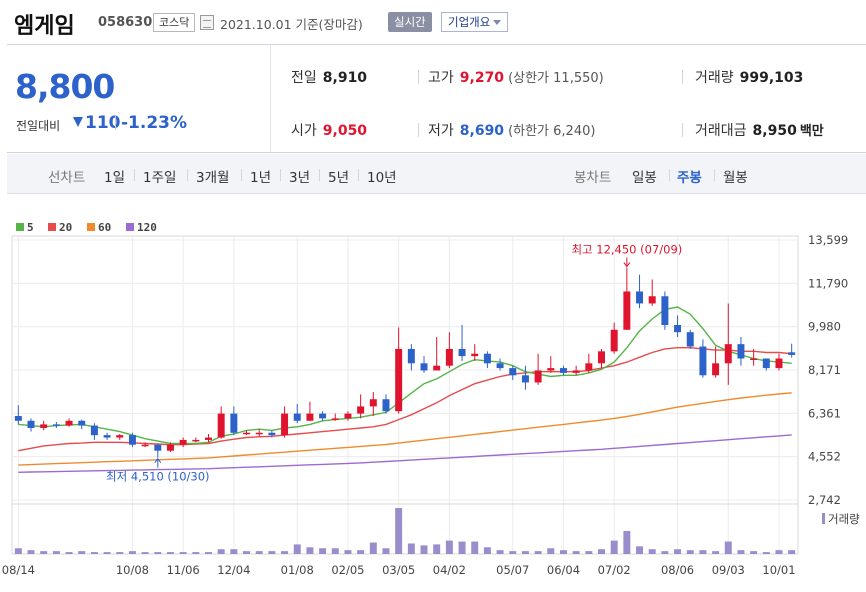  What do you see at coordinates (844, 519) in the screenshot?
I see `volume-legend-label: 거래량` at bounding box center [844, 519].